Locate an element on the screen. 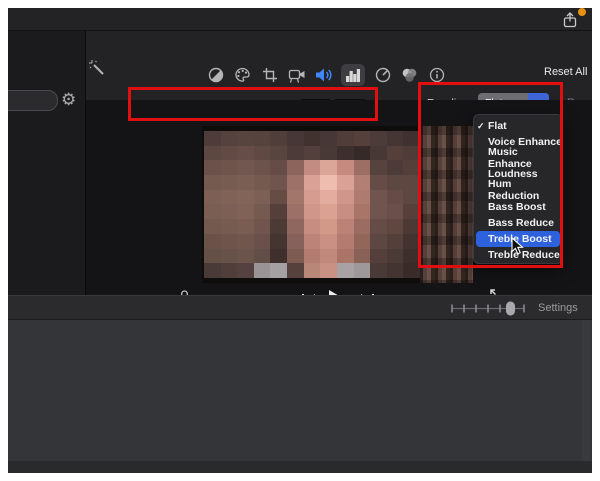  info-icon is located at coordinates (436, 75).